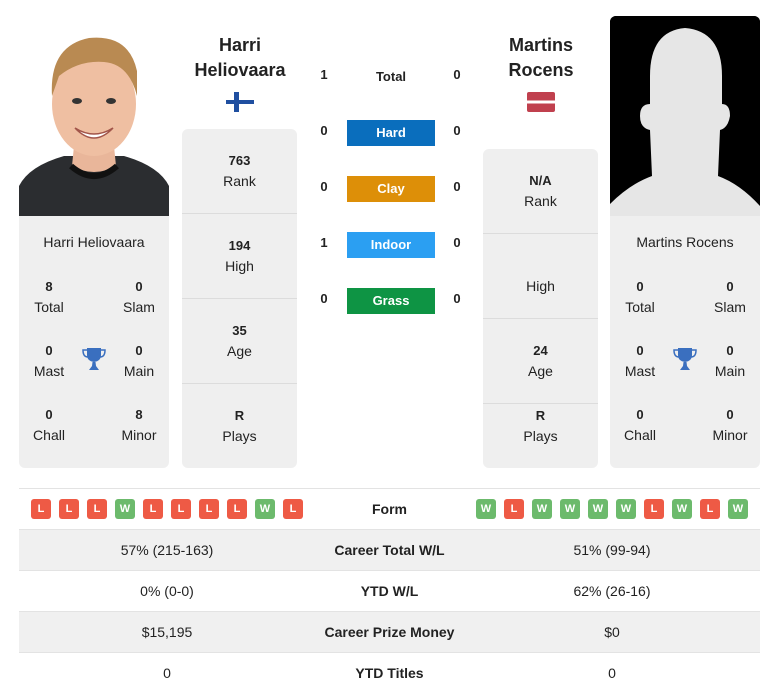 The height and width of the screenshot is (699, 779). Describe the element at coordinates (239, 171) in the screenshot. I see `player1-rank: 763 Rank` at that location.